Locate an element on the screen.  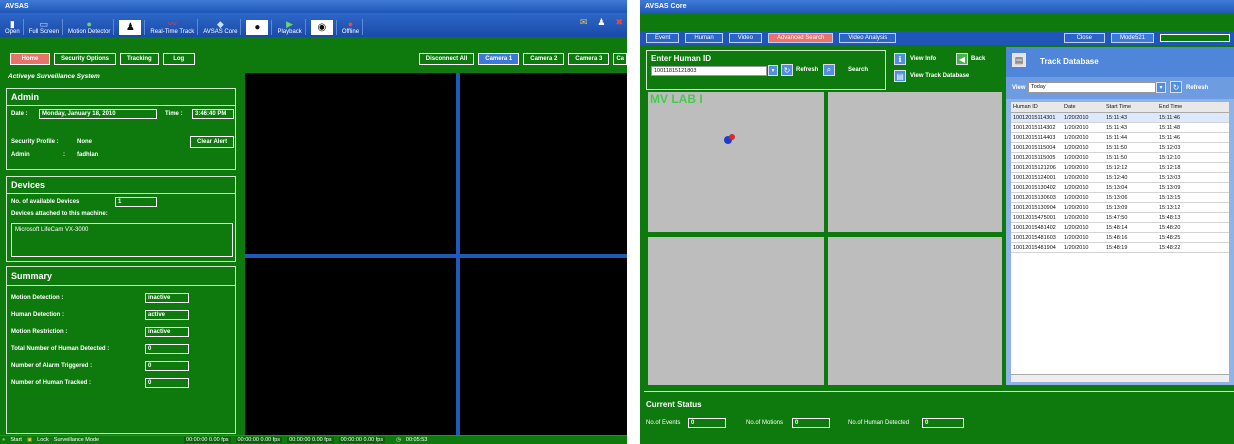
human-id-dropdown-icon: ▾ is located at coordinates (773, 70).